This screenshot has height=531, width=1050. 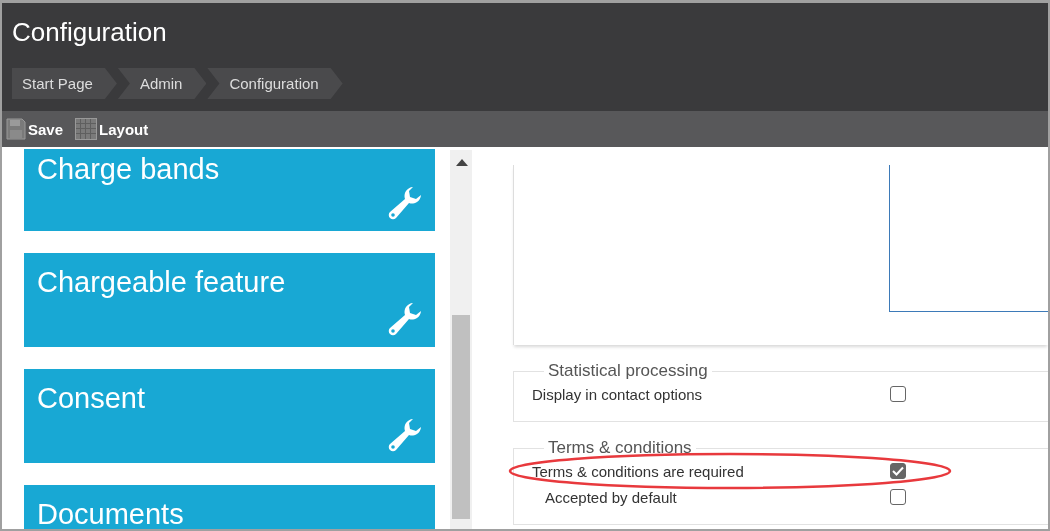 I want to click on grid-icon, so click(x=86, y=129).